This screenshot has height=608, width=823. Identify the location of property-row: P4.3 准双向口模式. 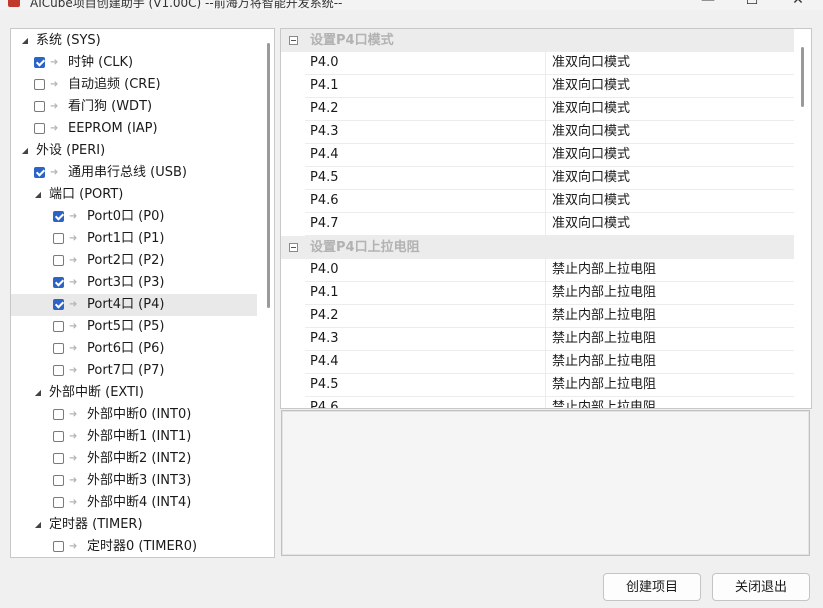
(549, 132).